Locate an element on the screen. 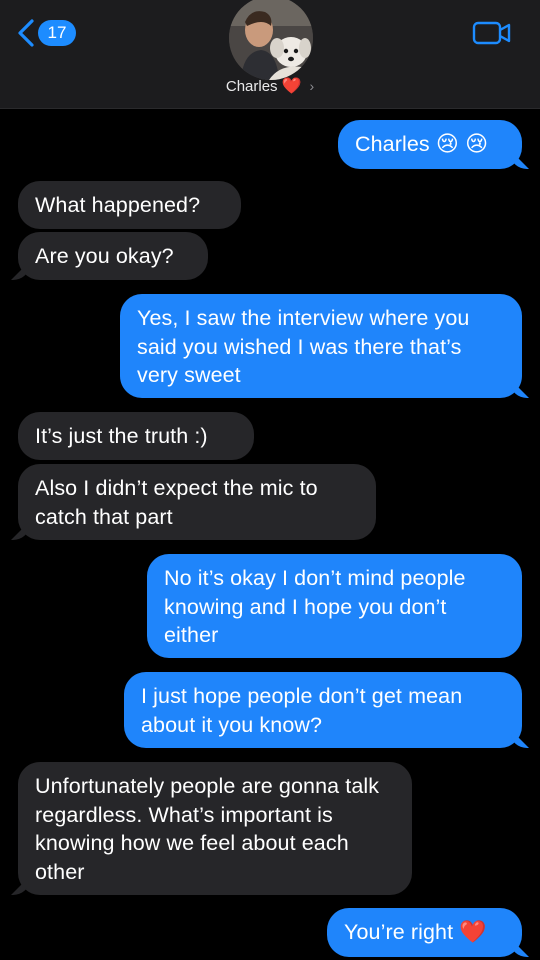 This screenshot has height=960, width=540. contact-name: Charles is located at coordinates (251, 86).